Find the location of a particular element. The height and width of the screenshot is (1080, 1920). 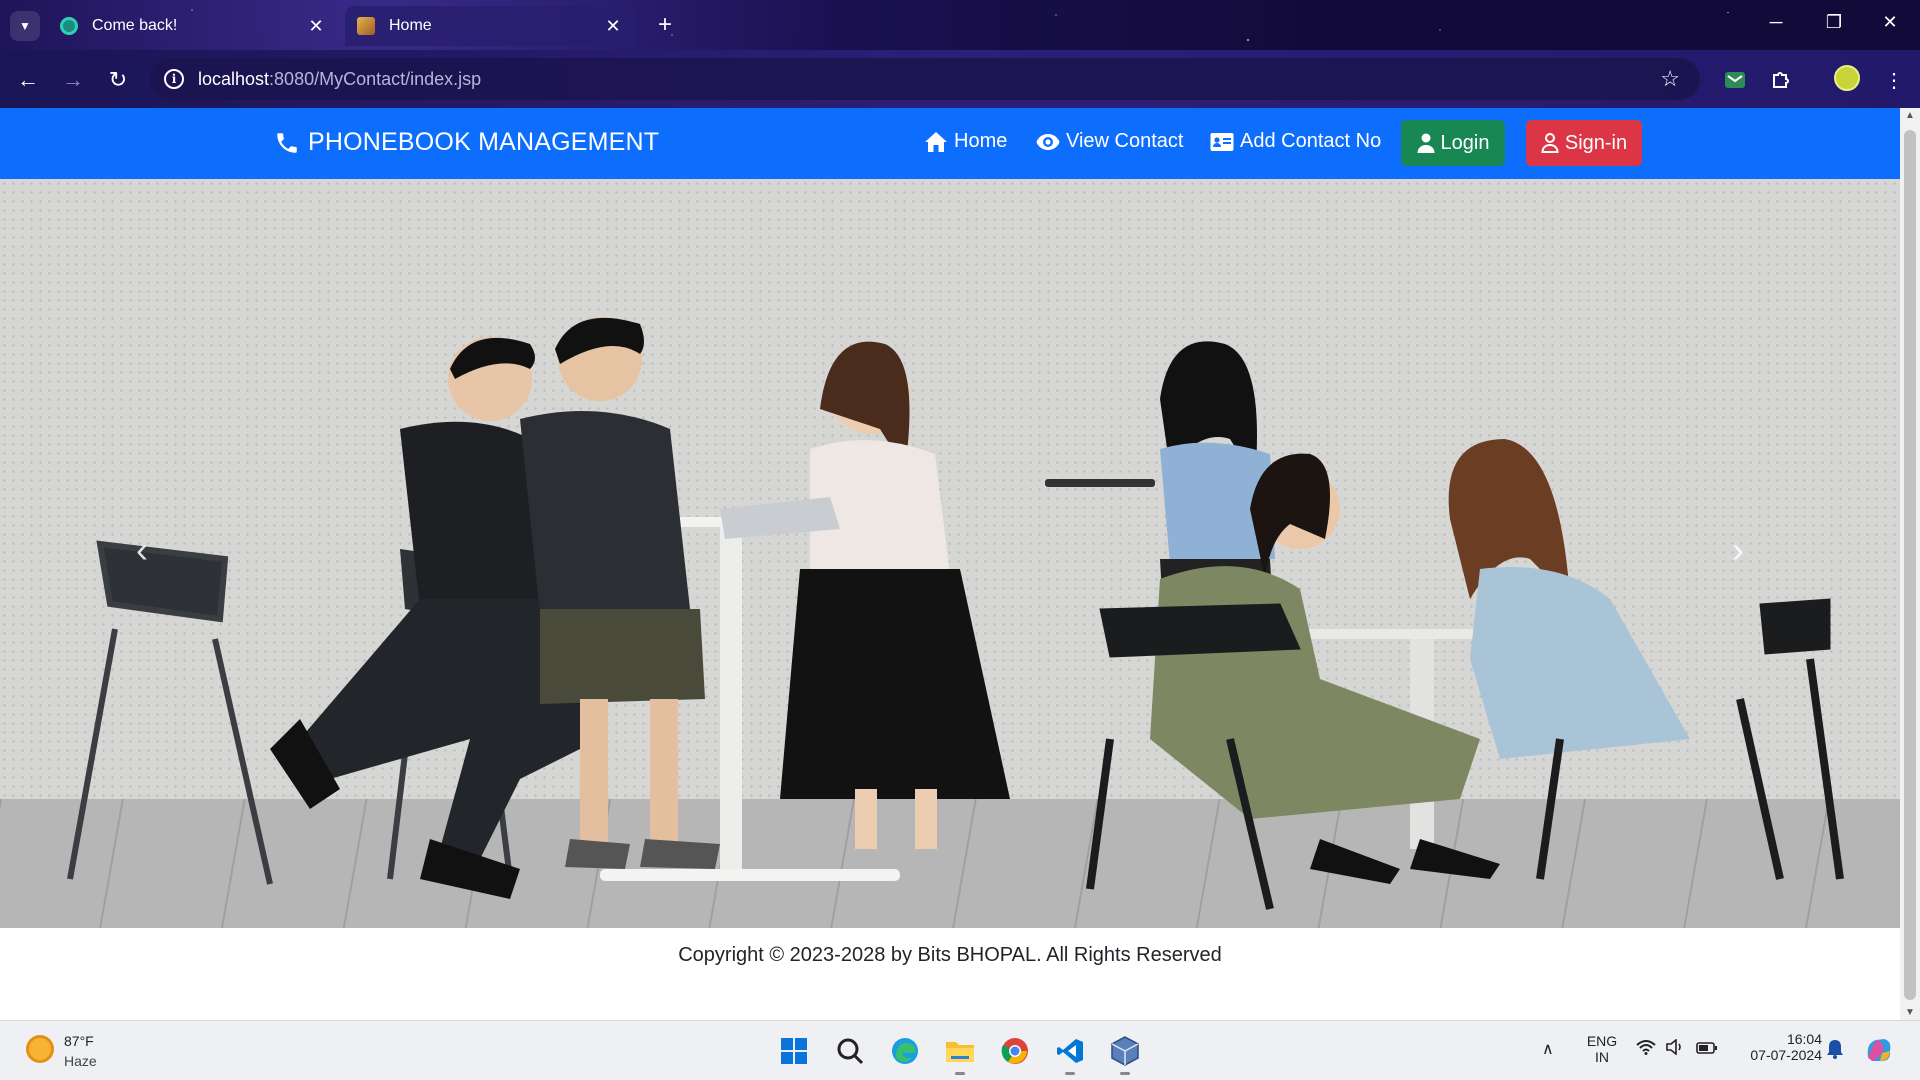

tab-title: Come back! is located at coordinates (135, 25).